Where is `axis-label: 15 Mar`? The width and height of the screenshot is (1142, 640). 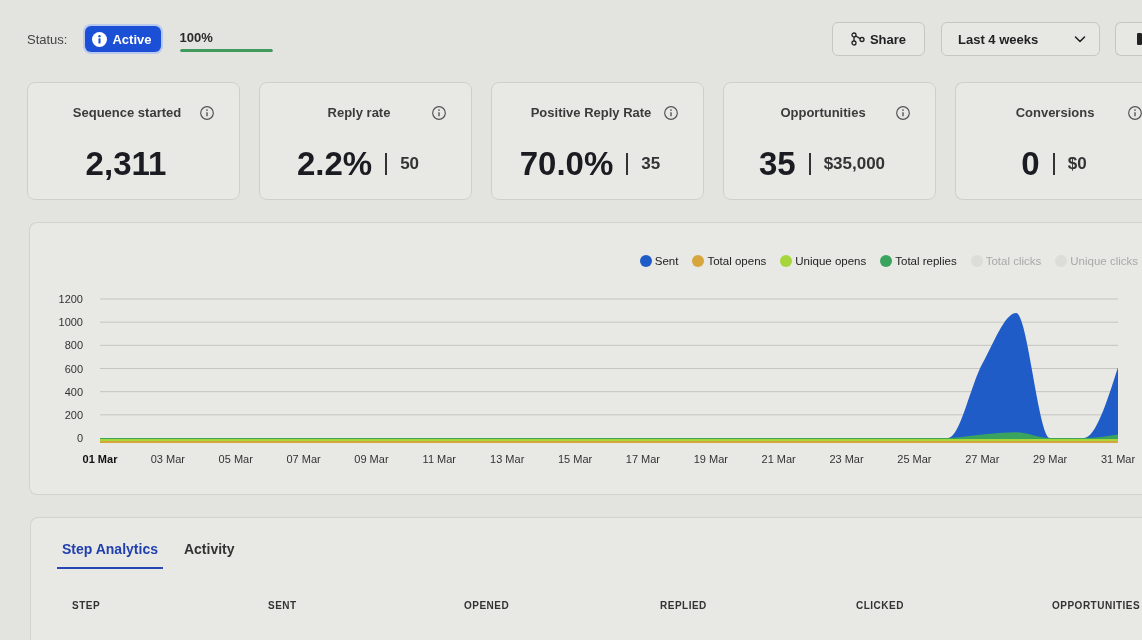 axis-label: 15 Mar is located at coordinates (575, 459).